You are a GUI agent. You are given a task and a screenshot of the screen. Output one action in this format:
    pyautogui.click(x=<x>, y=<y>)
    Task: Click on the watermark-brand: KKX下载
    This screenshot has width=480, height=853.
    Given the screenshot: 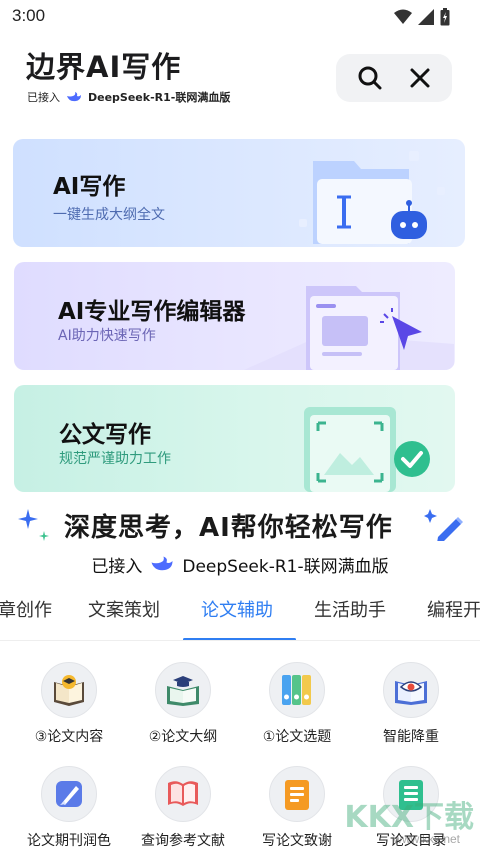 What is the action you would take?
    pyautogui.click(x=409, y=817)
    